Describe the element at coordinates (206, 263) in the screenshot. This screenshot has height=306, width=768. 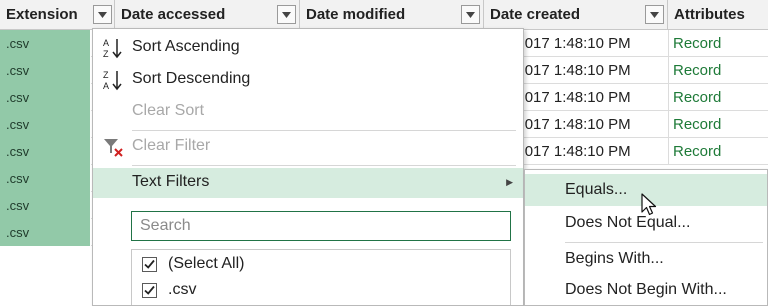
I see `list-item-label: (Select All)` at that location.